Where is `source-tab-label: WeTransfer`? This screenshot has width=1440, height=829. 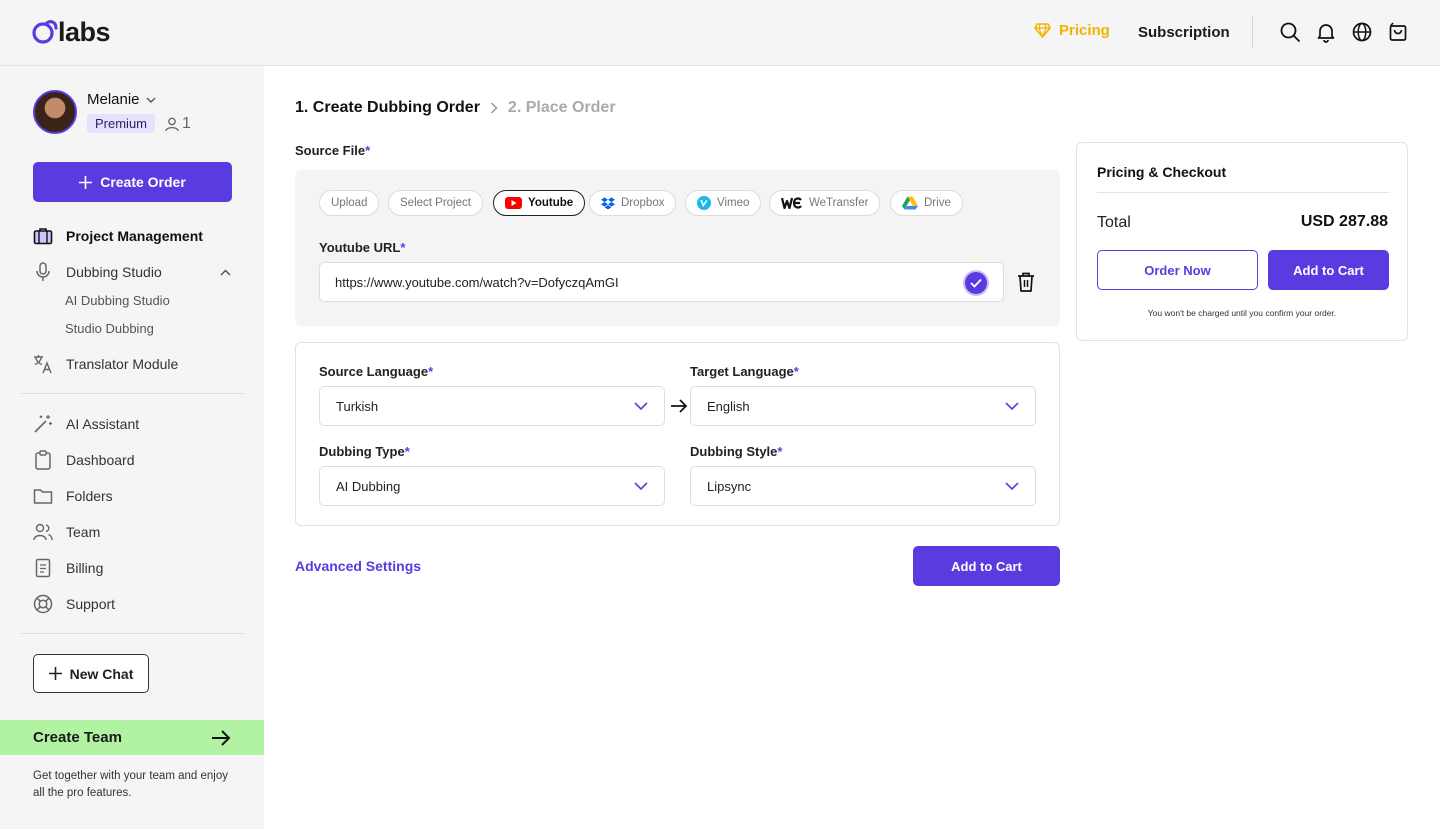
source-tab-label: WeTransfer is located at coordinates (839, 203).